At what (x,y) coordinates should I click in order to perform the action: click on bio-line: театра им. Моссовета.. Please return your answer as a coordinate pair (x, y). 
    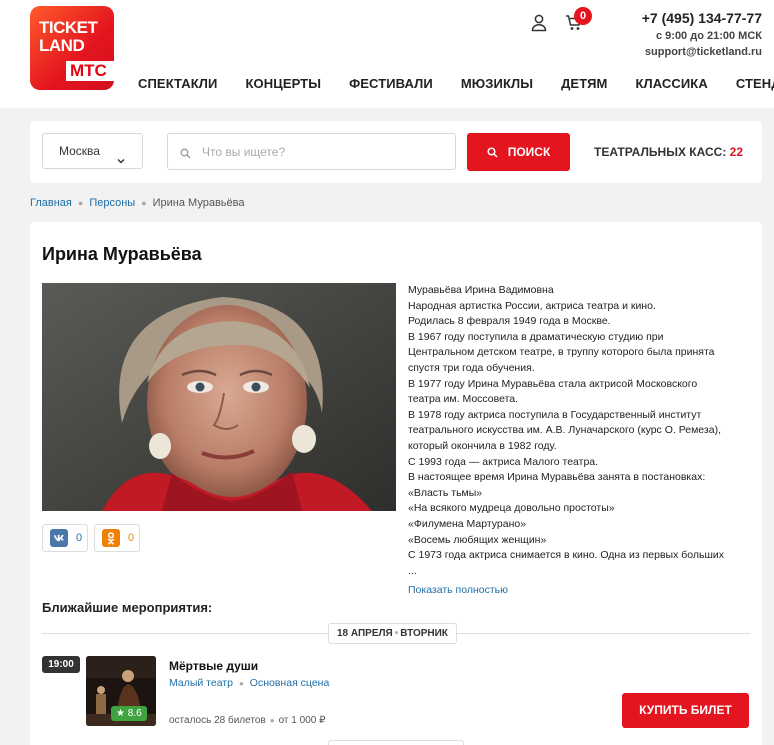
    Looking at the image, I should click on (463, 399).